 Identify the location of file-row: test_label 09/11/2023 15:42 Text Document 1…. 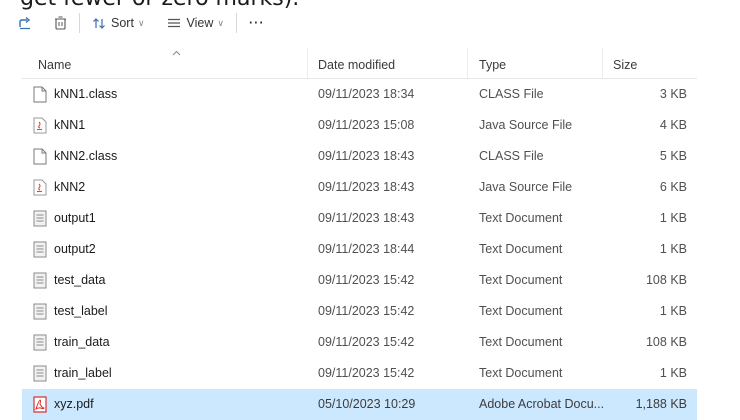
(359, 311).